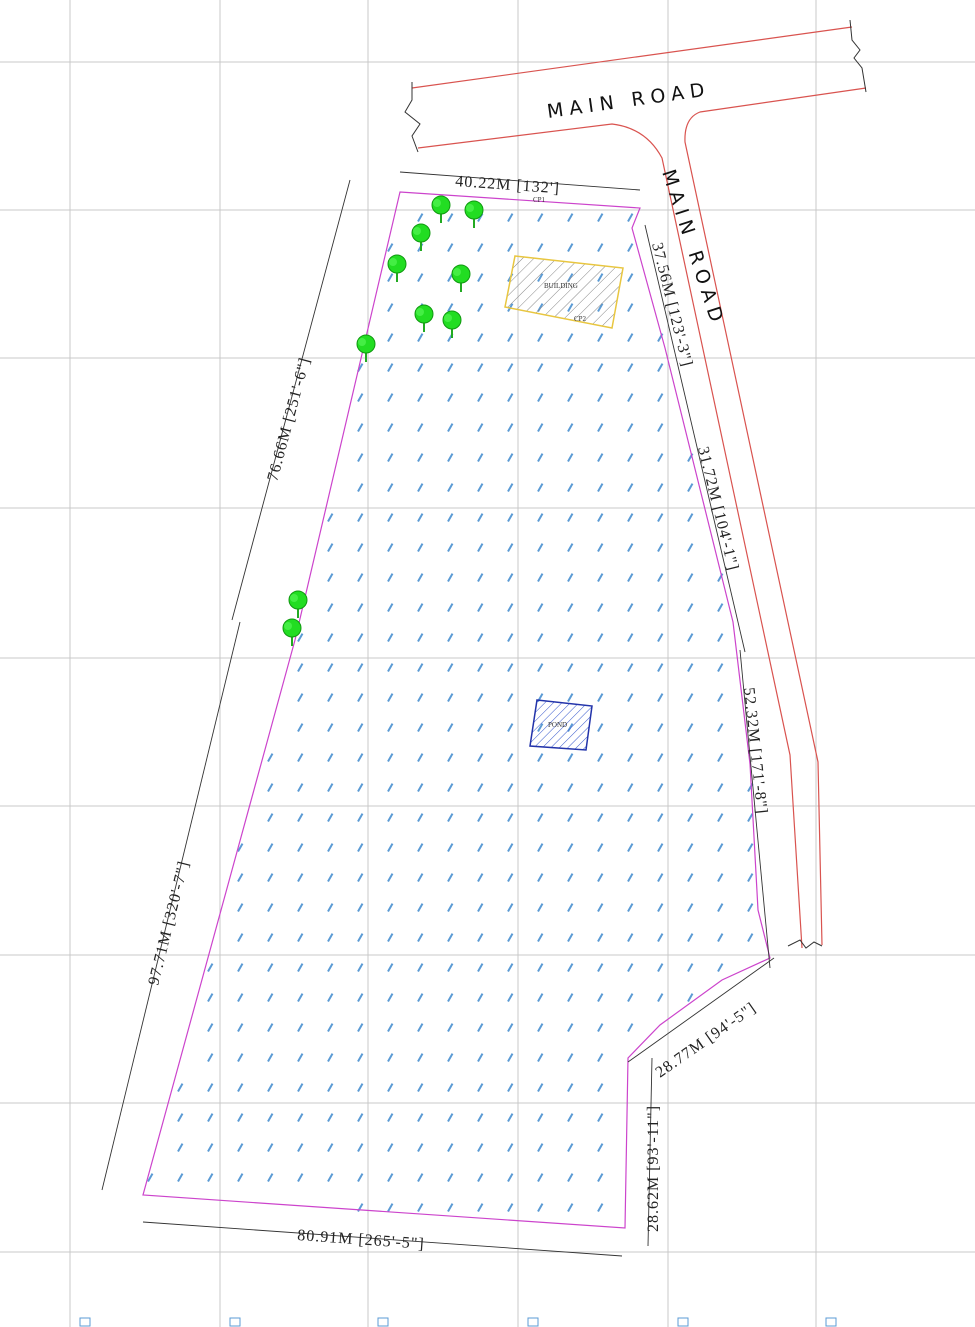  What do you see at coordinates (717, 509) in the screenshot?
I see `dimension-right-2: 31.72M [104'-1"]` at bounding box center [717, 509].